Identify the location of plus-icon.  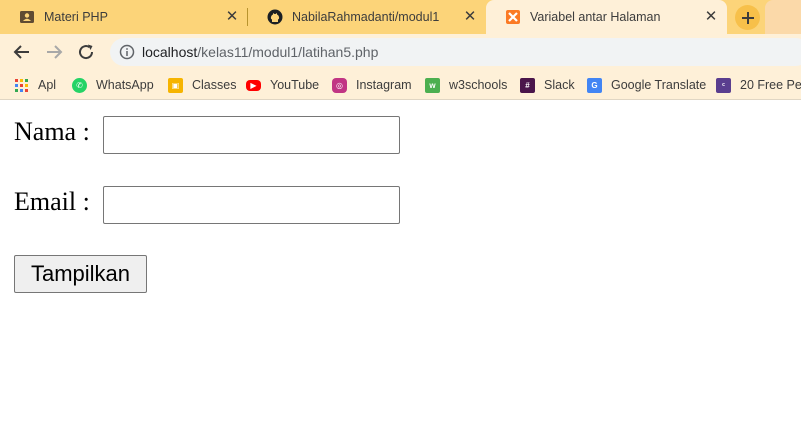
(747, 17).